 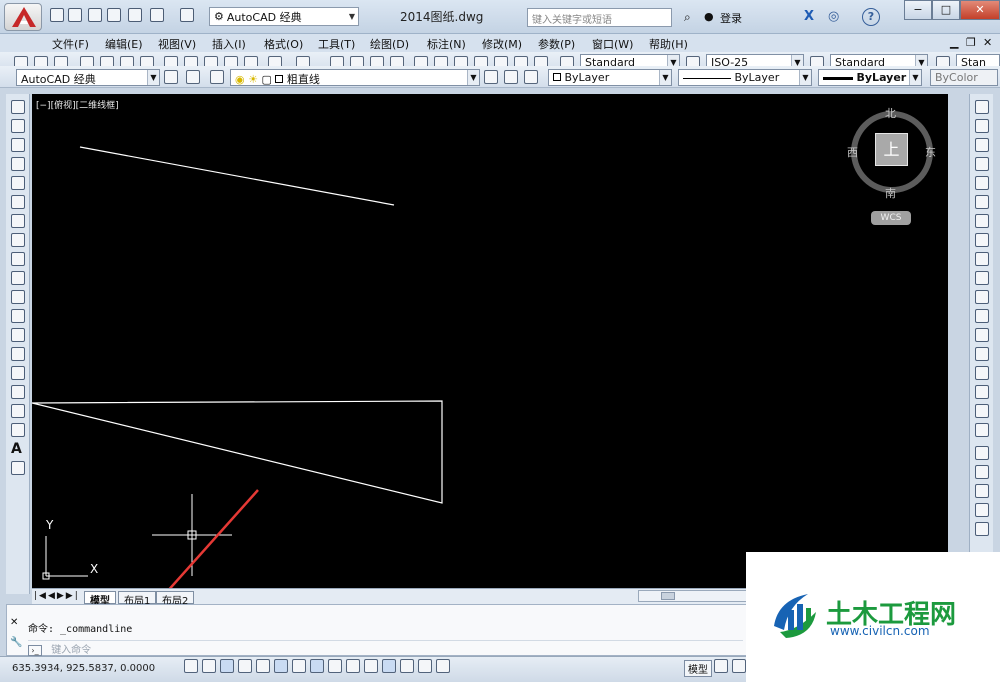 What do you see at coordinates (18, 107) in the screenshot?
I see `line-icon` at bounding box center [18, 107].